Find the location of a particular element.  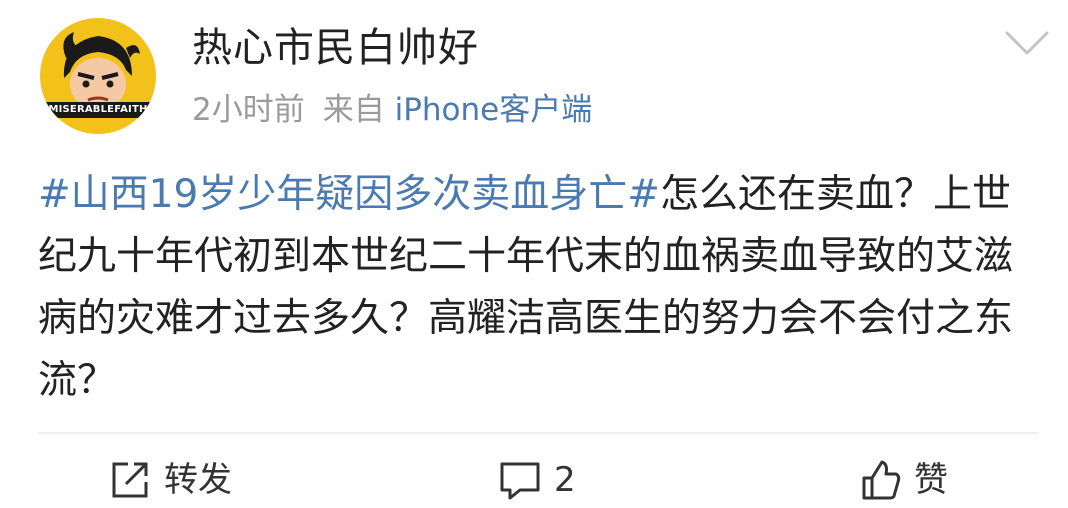

from-label: 来自 is located at coordinates (353, 110).